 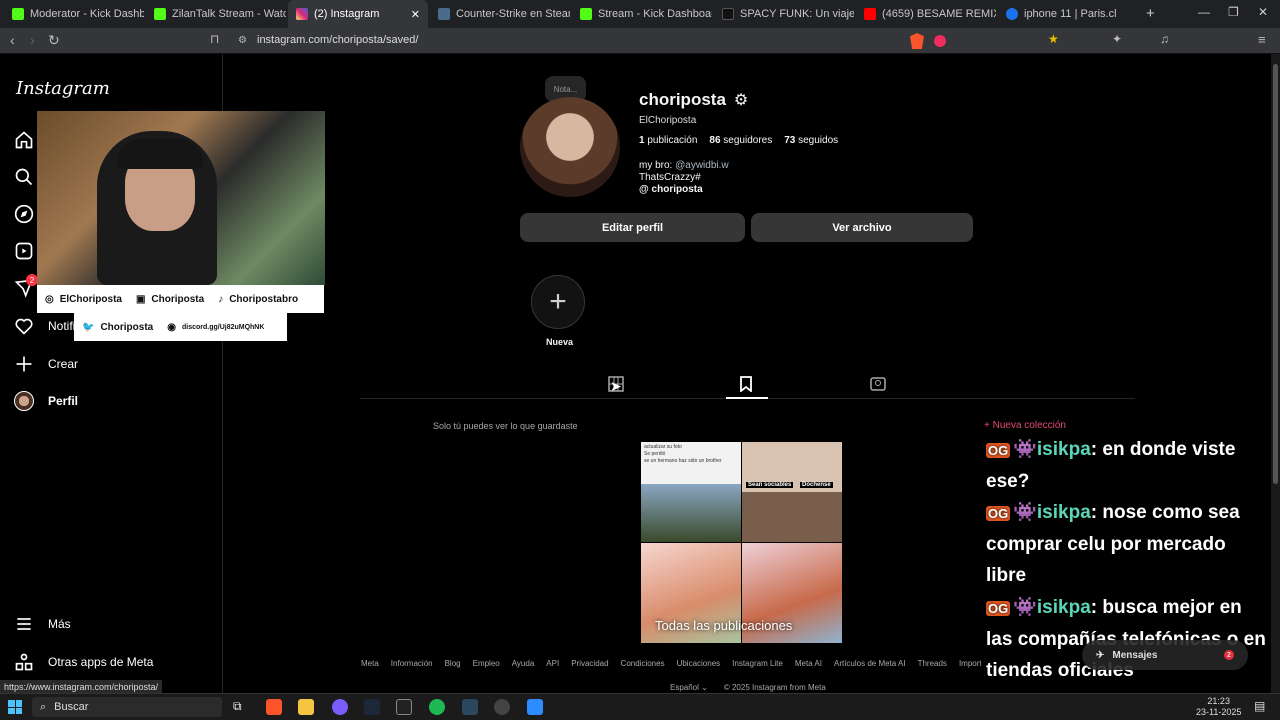 I want to click on spotify-taskbar-icon, so click(x=437, y=707).